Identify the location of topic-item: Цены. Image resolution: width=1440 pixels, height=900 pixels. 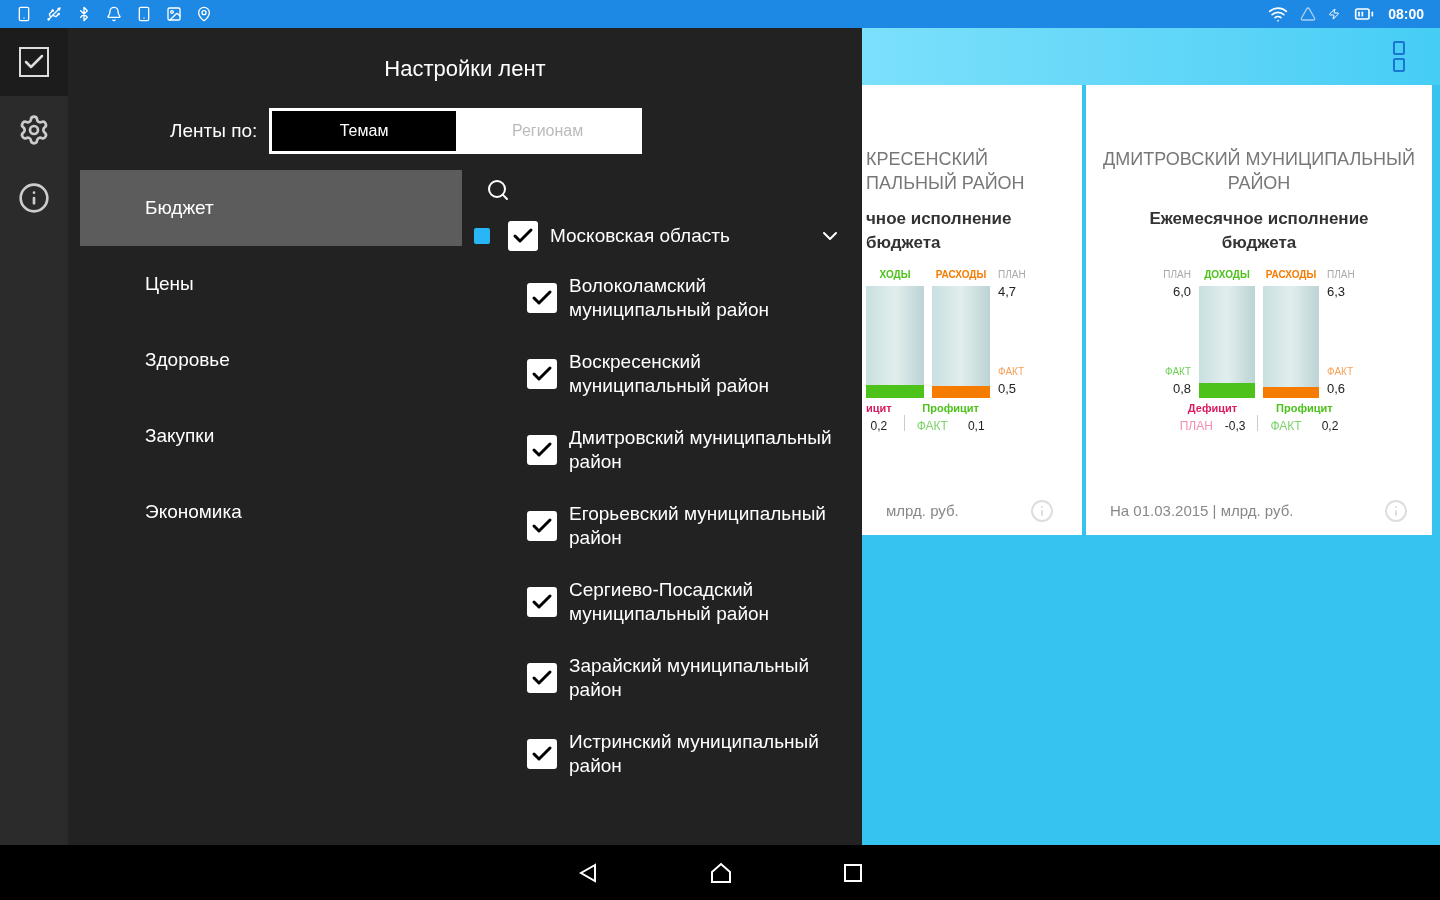
(271, 284).